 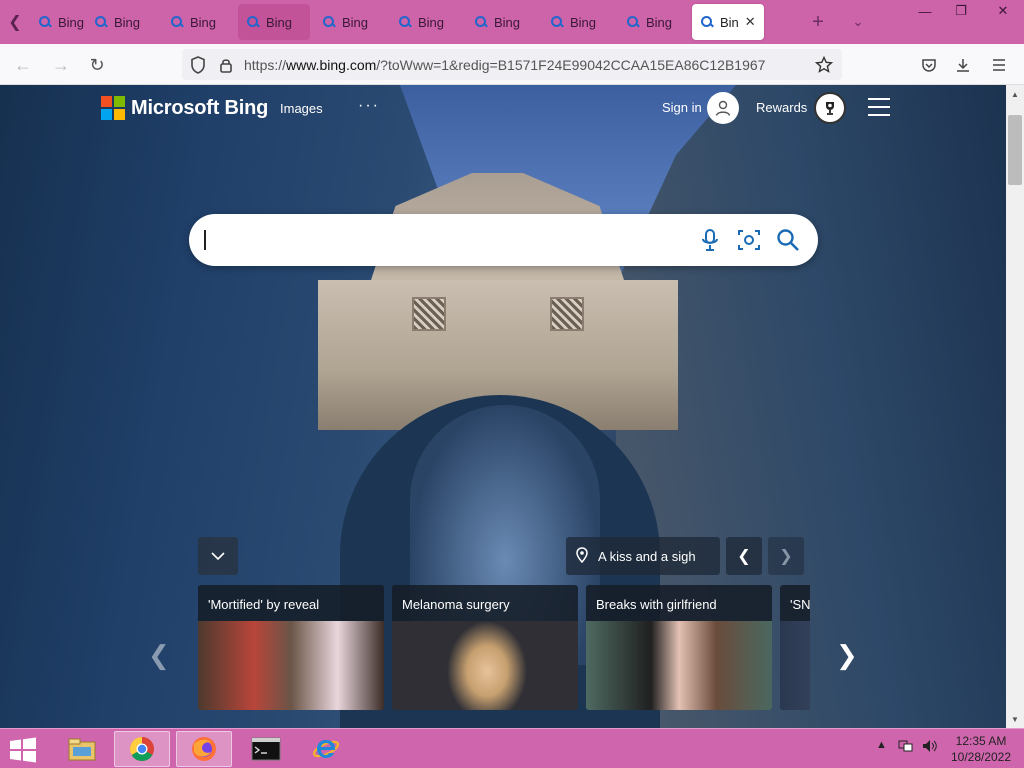 I want to click on bing-logo: Microsoft Bing, so click(x=184, y=108).